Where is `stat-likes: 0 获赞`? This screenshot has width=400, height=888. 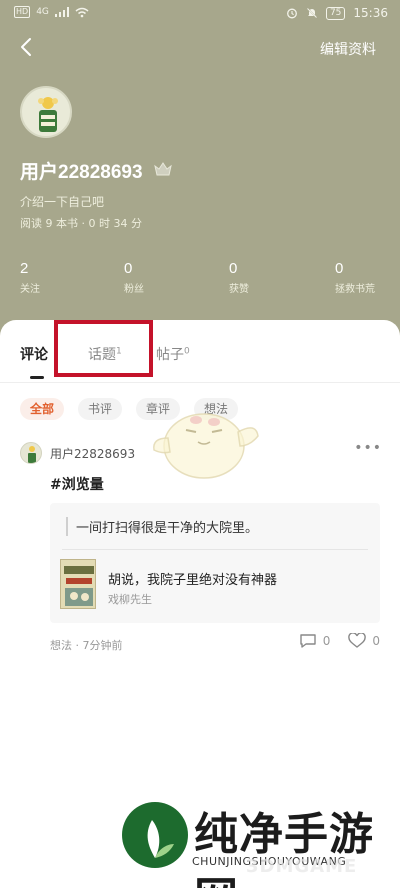 stat-likes: 0 获赞 is located at coordinates (239, 277).